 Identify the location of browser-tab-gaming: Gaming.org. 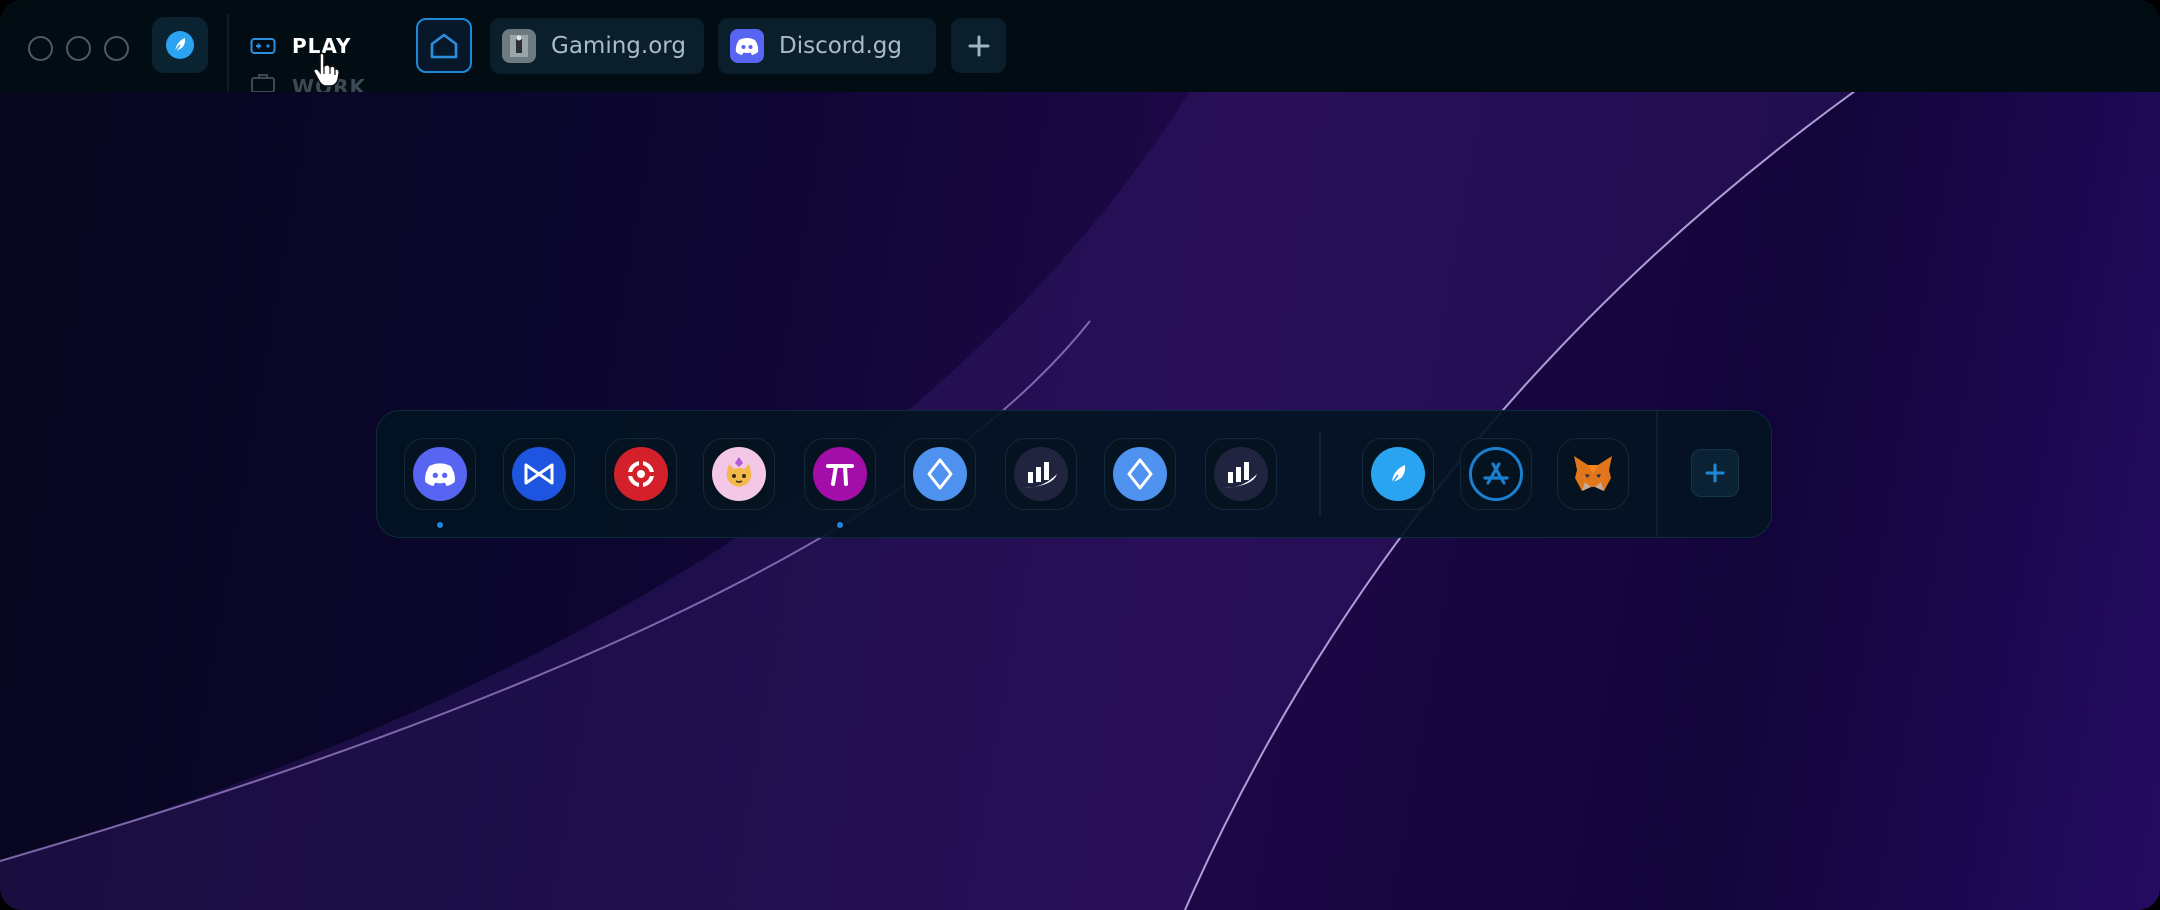
(597, 46).